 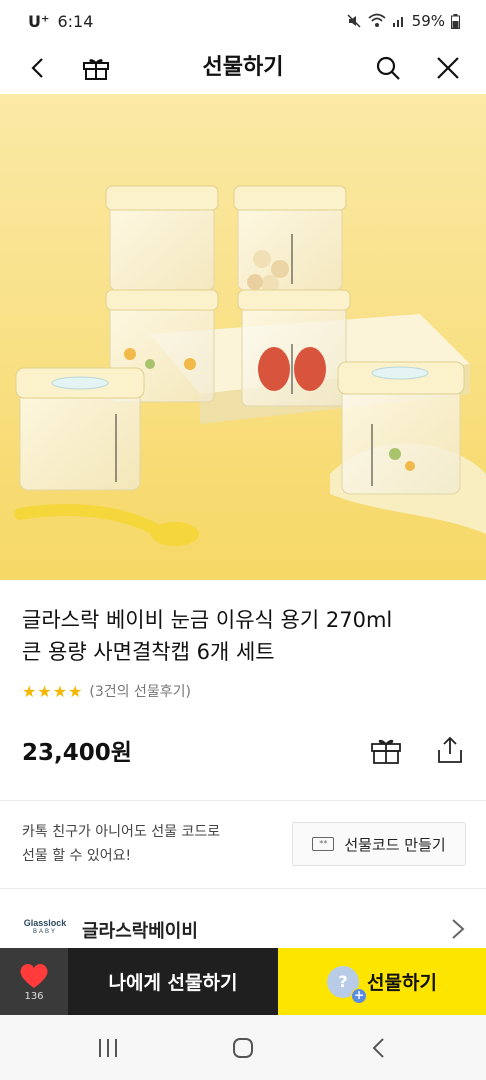 I want to click on share-icon, so click(x=450, y=749).